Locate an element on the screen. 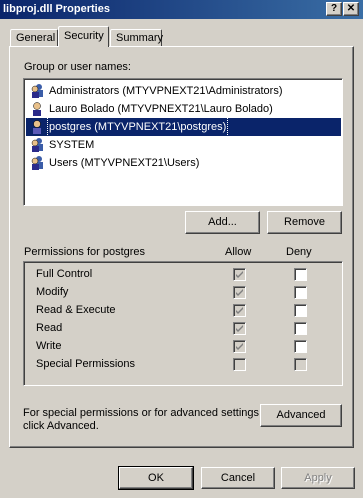  deny-checkbox-read is located at coordinates (300, 328).